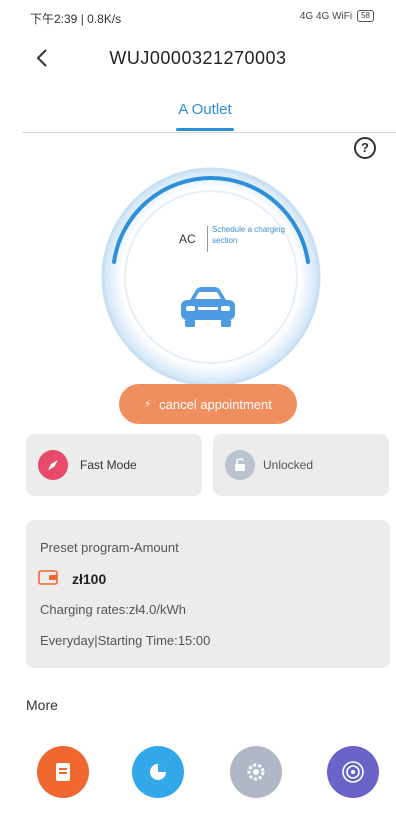 The height and width of the screenshot is (814, 396). I want to click on gauge-separator, so click(207, 239).